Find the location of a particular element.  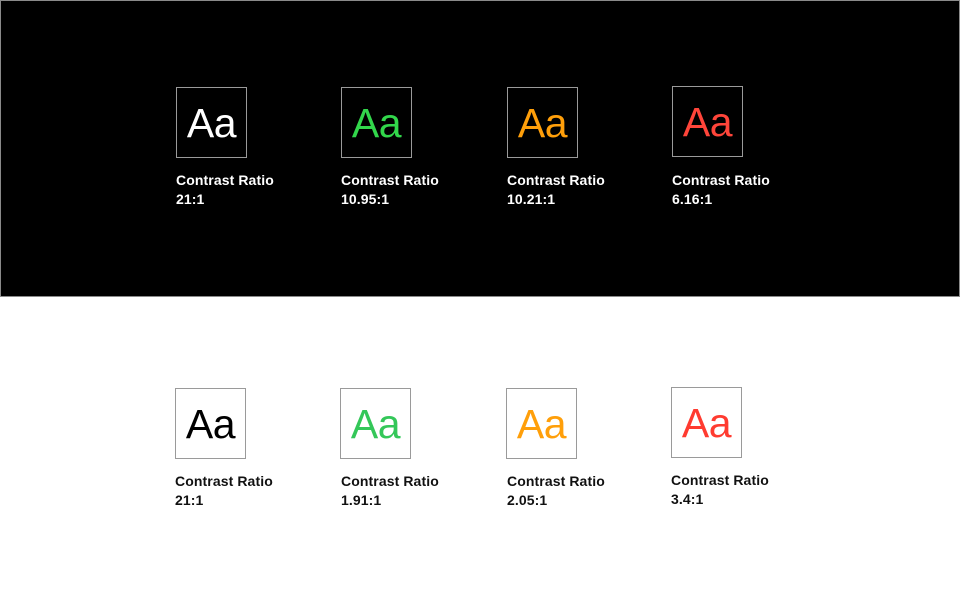

swatch-light-4: Aa Contrast Ratio 3.4:1 is located at coordinates (741, 448).